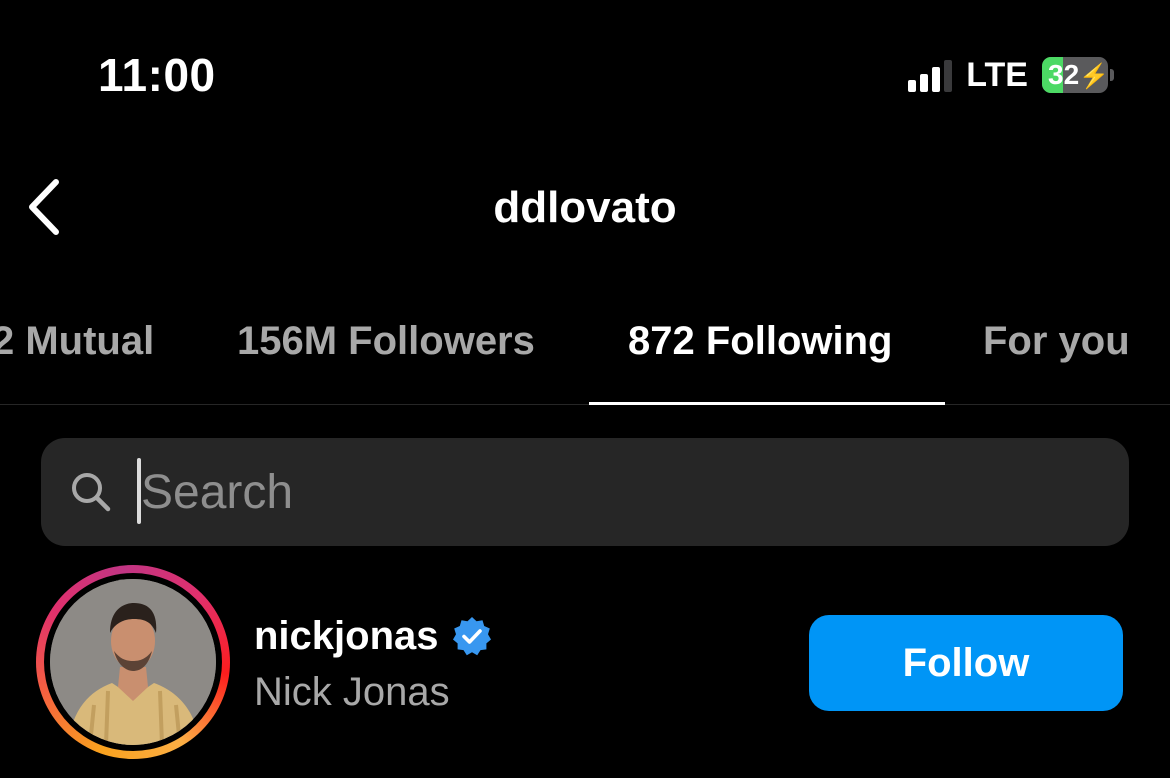 The height and width of the screenshot is (778, 1170). I want to click on tab-for-you: For you, so click(1056, 341).